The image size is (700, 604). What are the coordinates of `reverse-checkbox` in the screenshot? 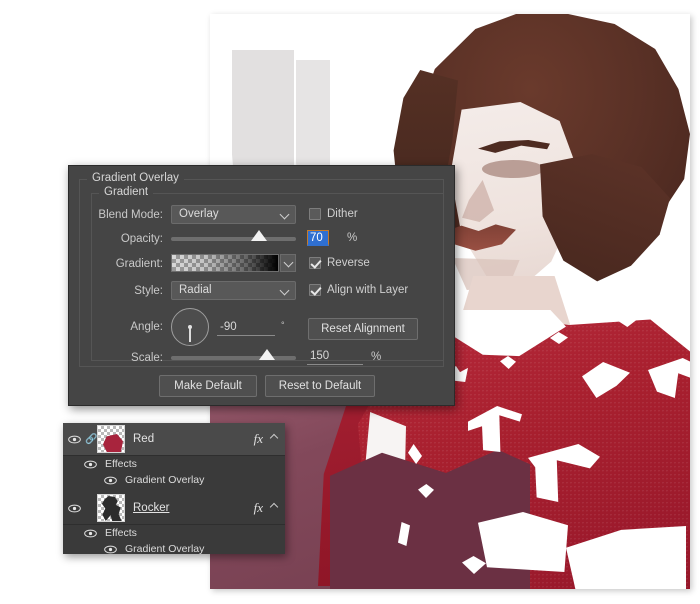 It's located at (315, 263).